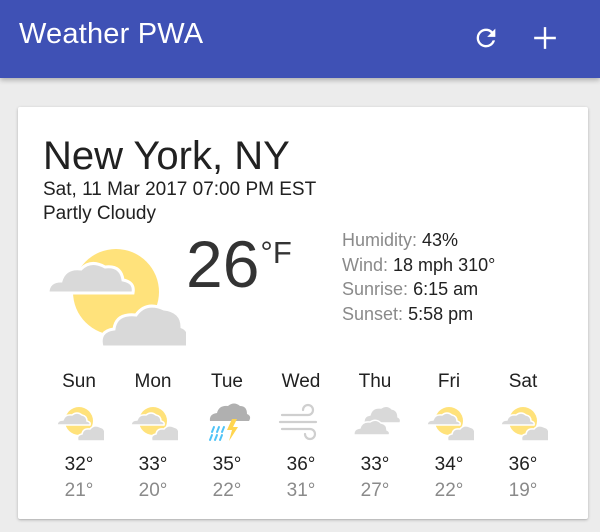  I want to click on add-icon, so click(545, 38).